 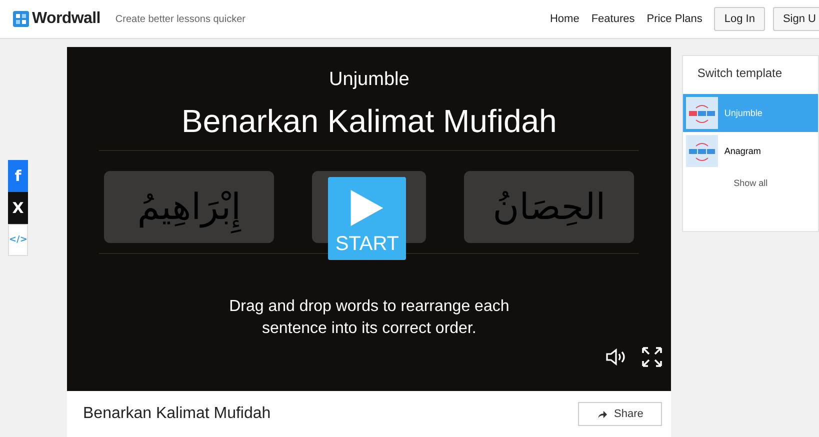 What do you see at coordinates (21, 19) in the screenshot?
I see `logo-icon` at bounding box center [21, 19].